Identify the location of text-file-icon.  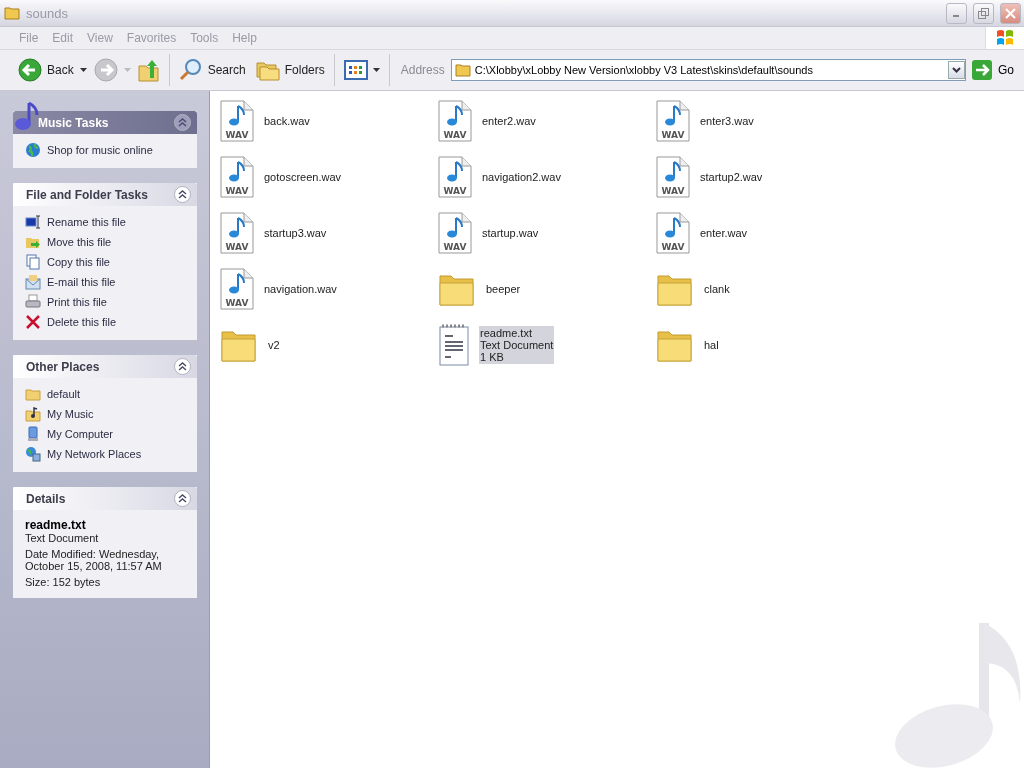
(454, 345).